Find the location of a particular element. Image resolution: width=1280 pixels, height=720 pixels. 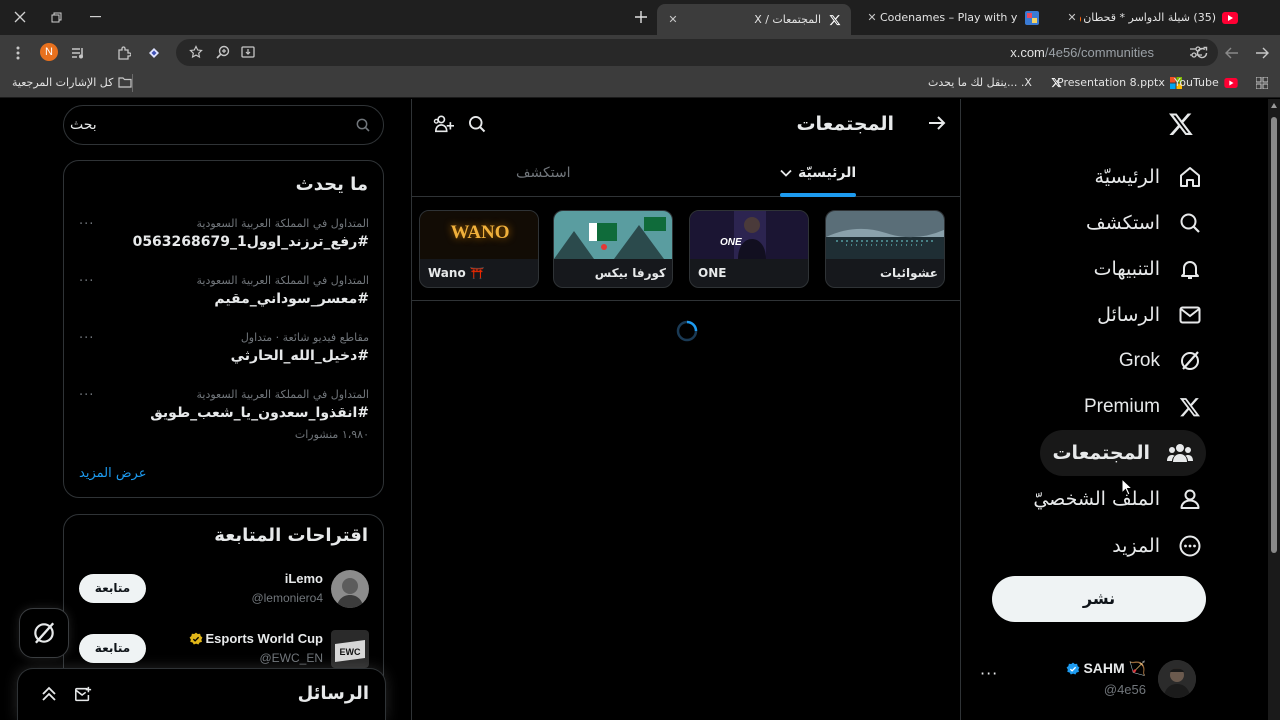

community-name: كورفا بيكس is located at coordinates (630, 273).